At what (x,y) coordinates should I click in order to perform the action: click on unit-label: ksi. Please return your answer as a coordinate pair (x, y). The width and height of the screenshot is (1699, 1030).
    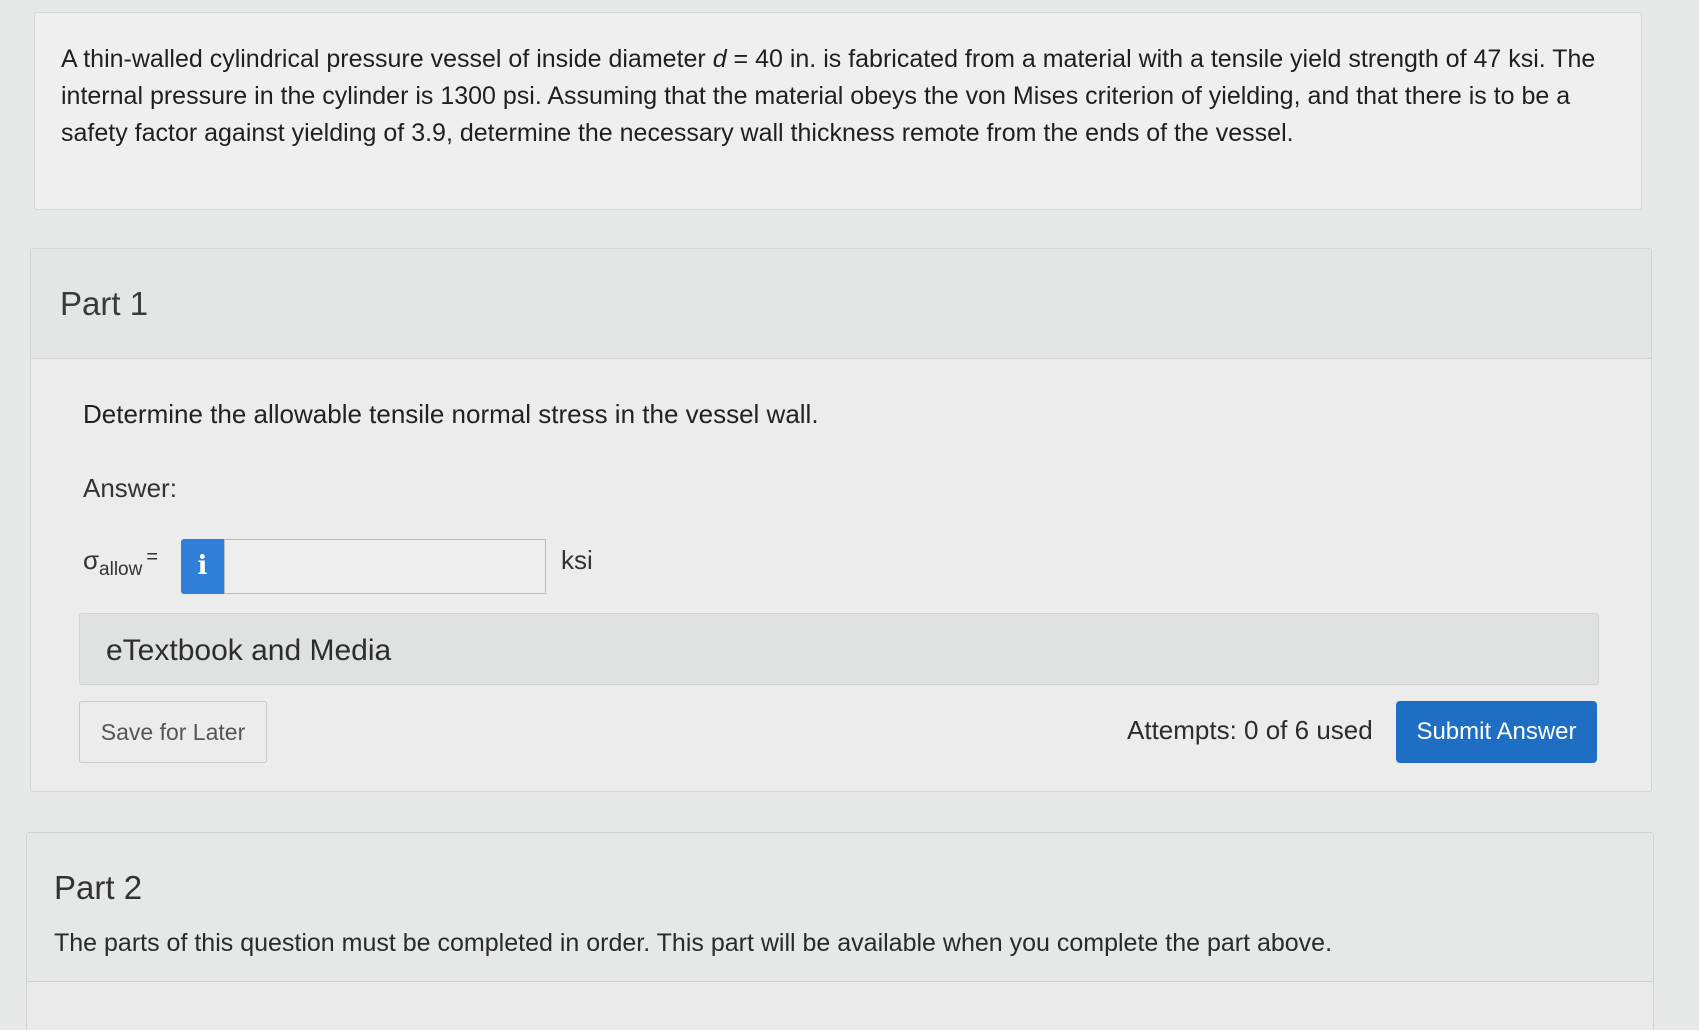
    Looking at the image, I should click on (577, 560).